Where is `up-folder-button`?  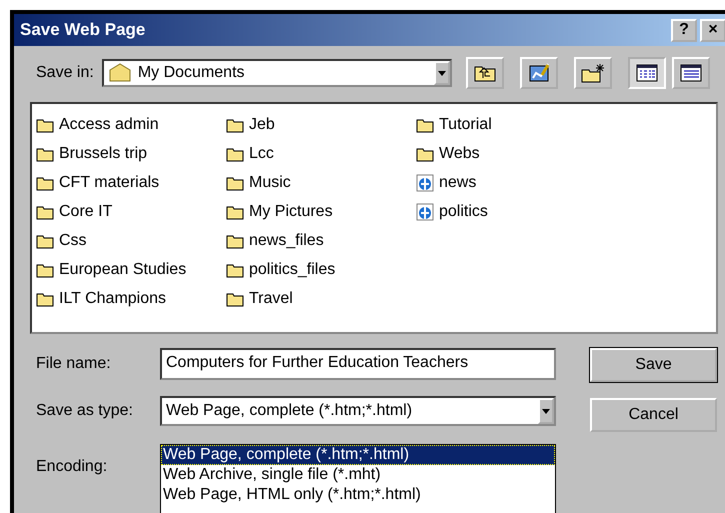
up-folder-button is located at coordinates (485, 73).